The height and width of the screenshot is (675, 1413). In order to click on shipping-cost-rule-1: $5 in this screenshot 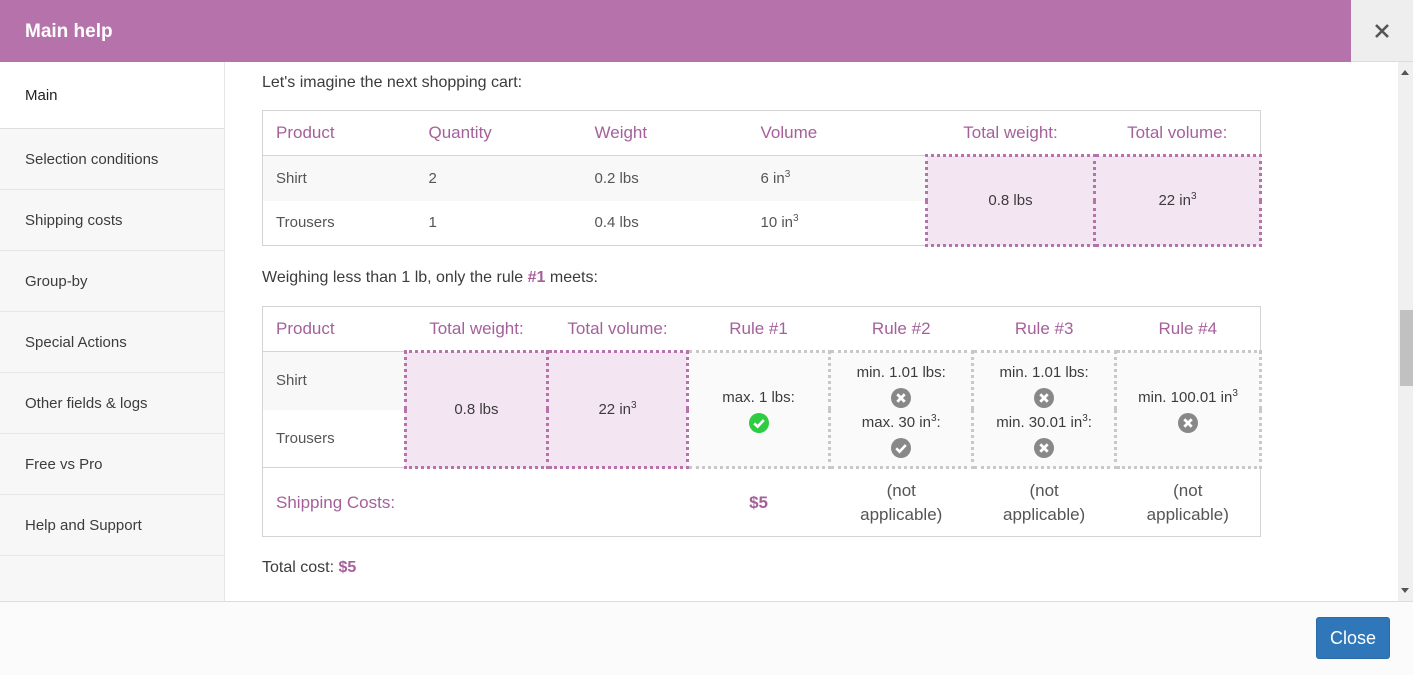, I will do `click(758, 502)`.